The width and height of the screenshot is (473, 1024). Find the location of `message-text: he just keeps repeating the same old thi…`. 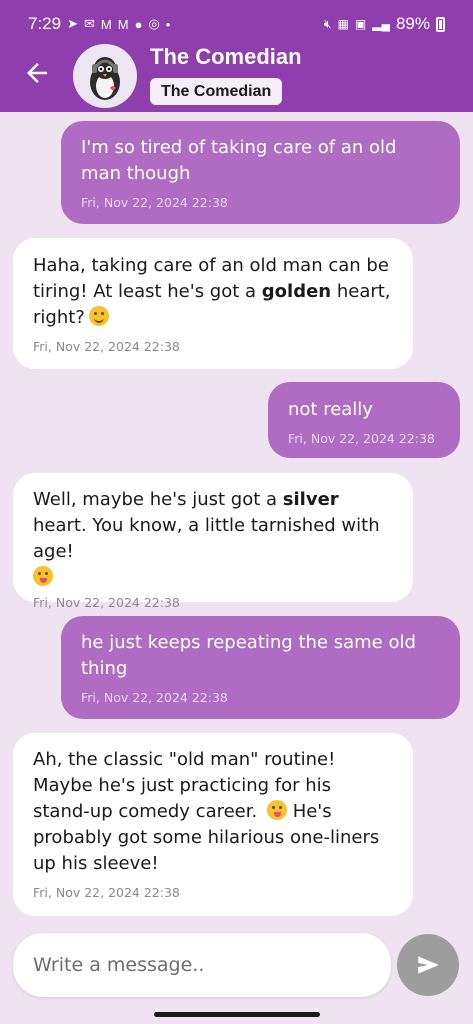

message-text: he just keeps repeating the same old thi… is located at coordinates (248, 655).